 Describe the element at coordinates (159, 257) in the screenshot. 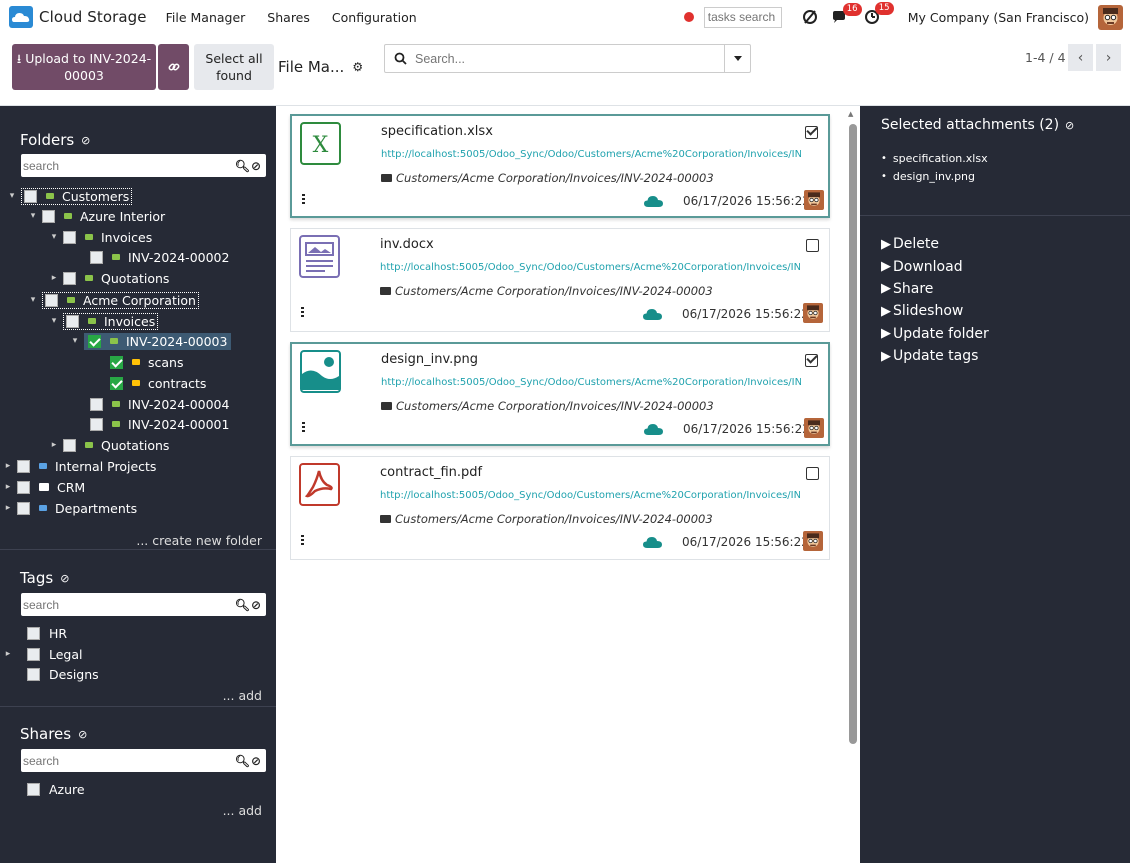

I see `folder-node-inv-2024-00002: INV-2024-00002` at that location.